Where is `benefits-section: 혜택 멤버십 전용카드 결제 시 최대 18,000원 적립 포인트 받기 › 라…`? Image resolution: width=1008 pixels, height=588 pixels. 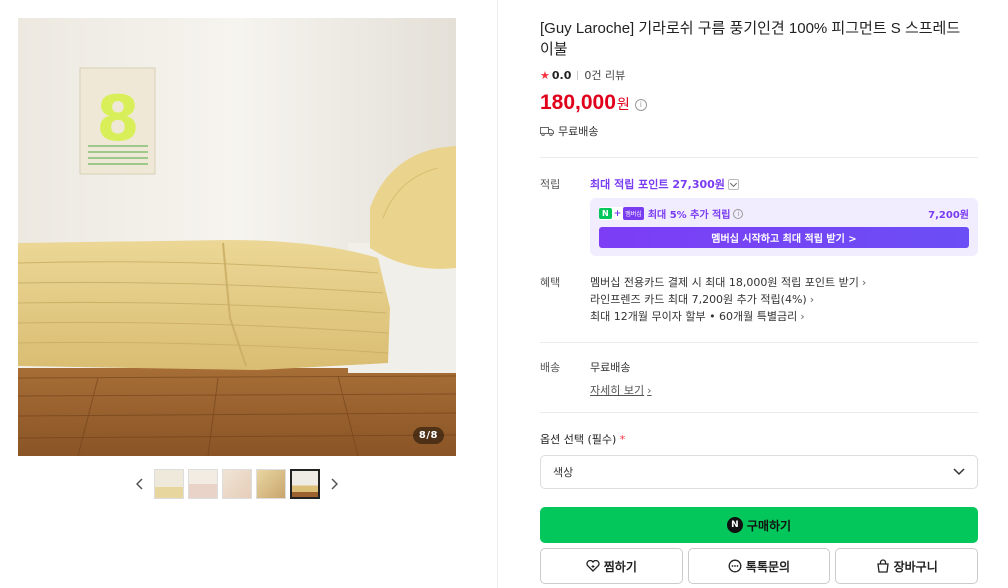
benefits-section: 혜택 멤버십 전용카드 결제 시 최대 18,000원 적립 포인트 받기 › 라… is located at coordinates (759, 299).